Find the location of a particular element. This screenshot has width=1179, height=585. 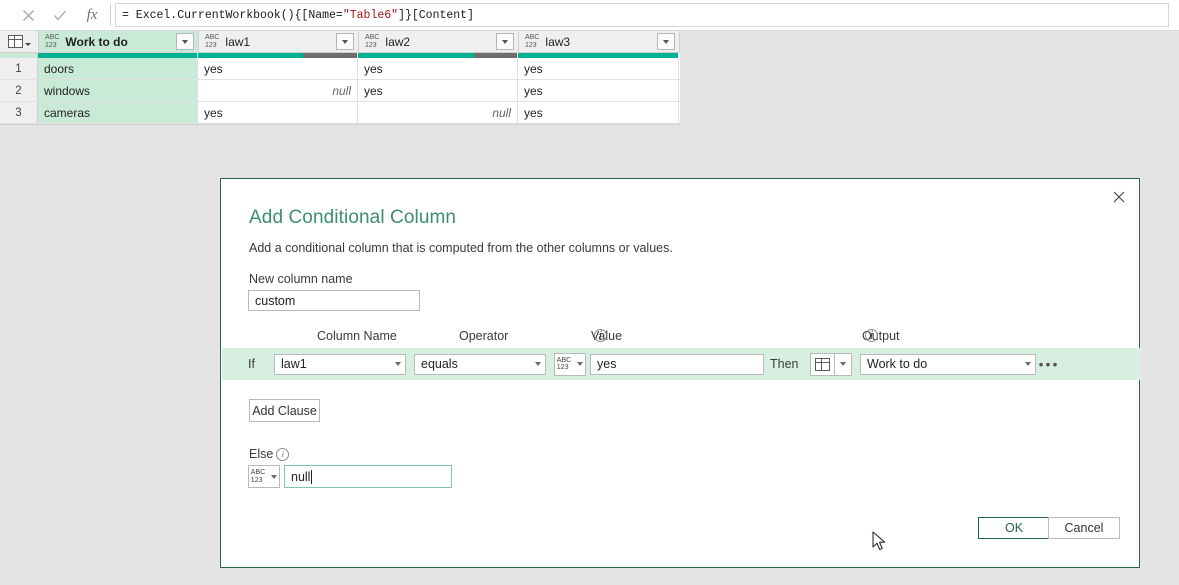

checkmark-icon is located at coordinates (60, 15).